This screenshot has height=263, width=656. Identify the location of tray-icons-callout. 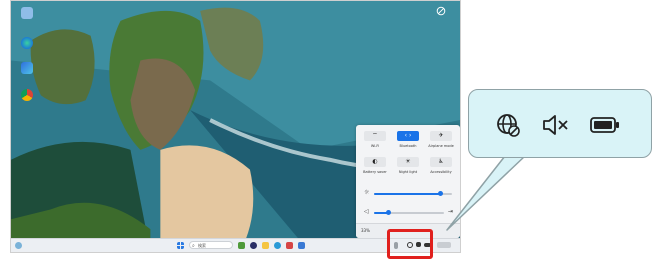
(560, 123).